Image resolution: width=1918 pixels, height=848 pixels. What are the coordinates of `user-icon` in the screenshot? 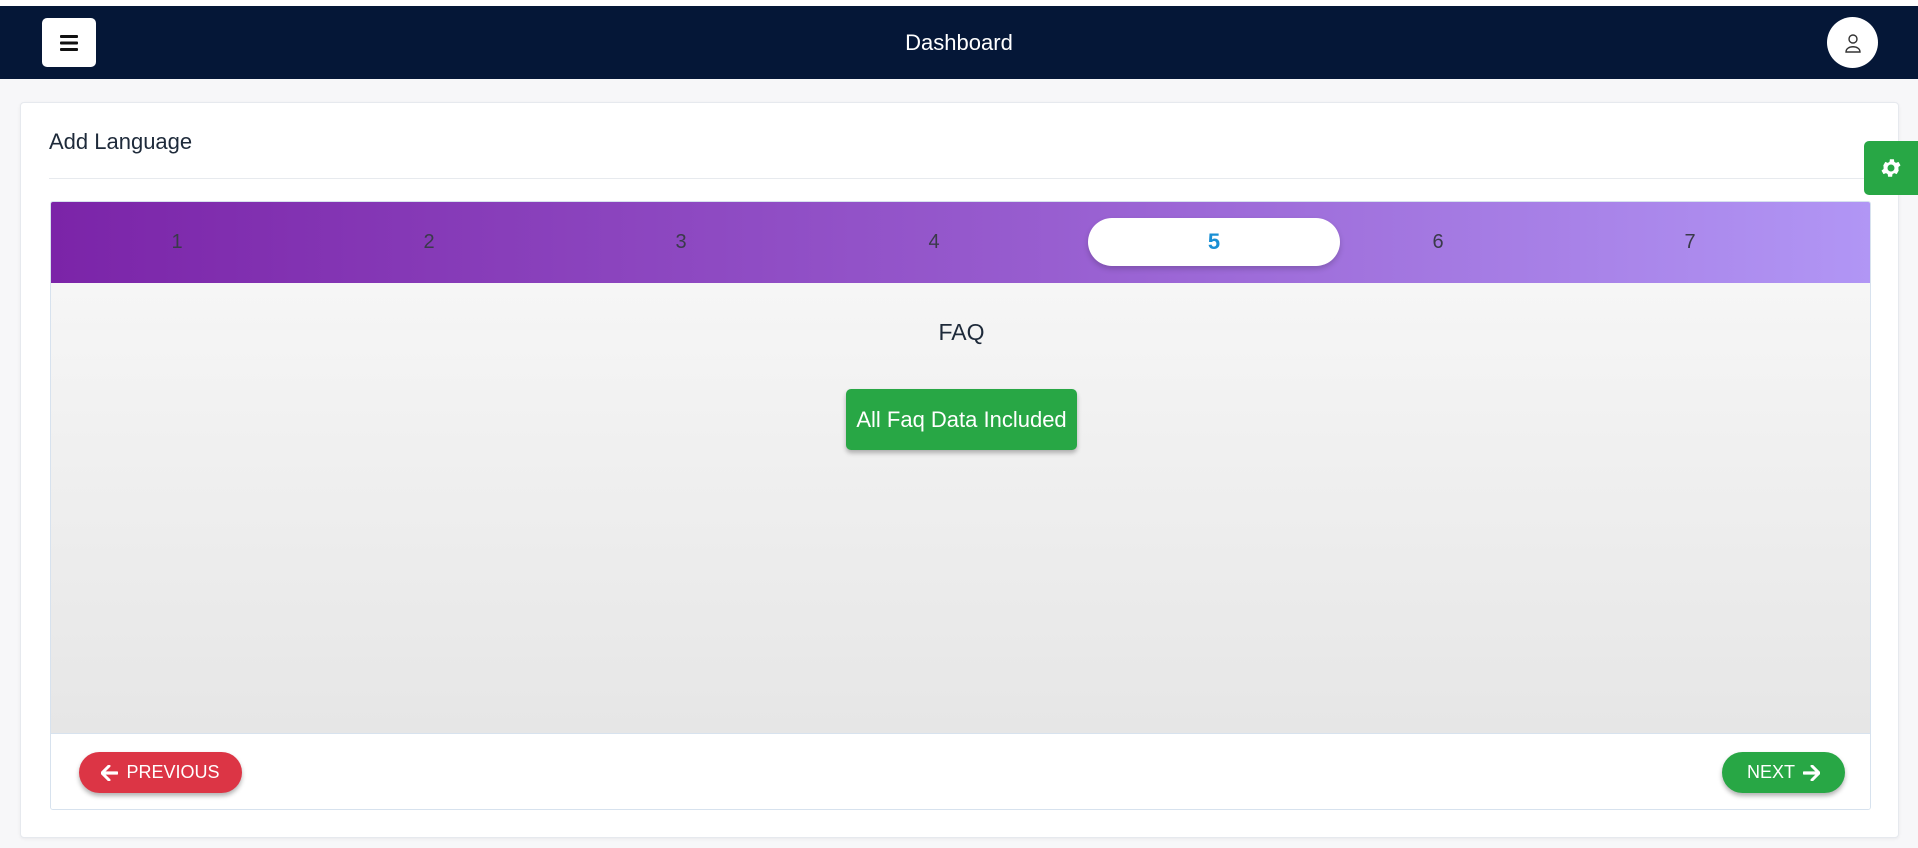 It's located at (1852, 43).